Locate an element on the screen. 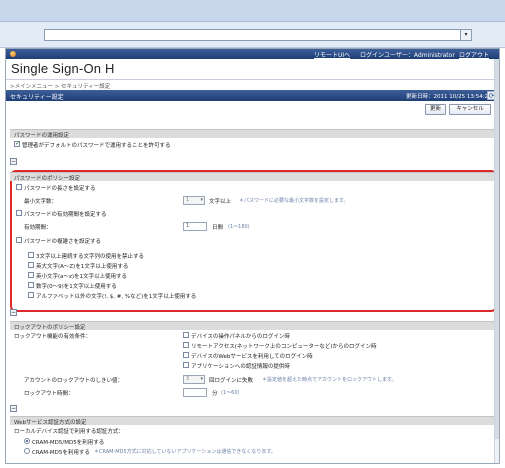 The width and height of the screenshot is (505, 468). web-auth-header-label: Webサービス認証方式の設定 is located at coordinates (50, 423).